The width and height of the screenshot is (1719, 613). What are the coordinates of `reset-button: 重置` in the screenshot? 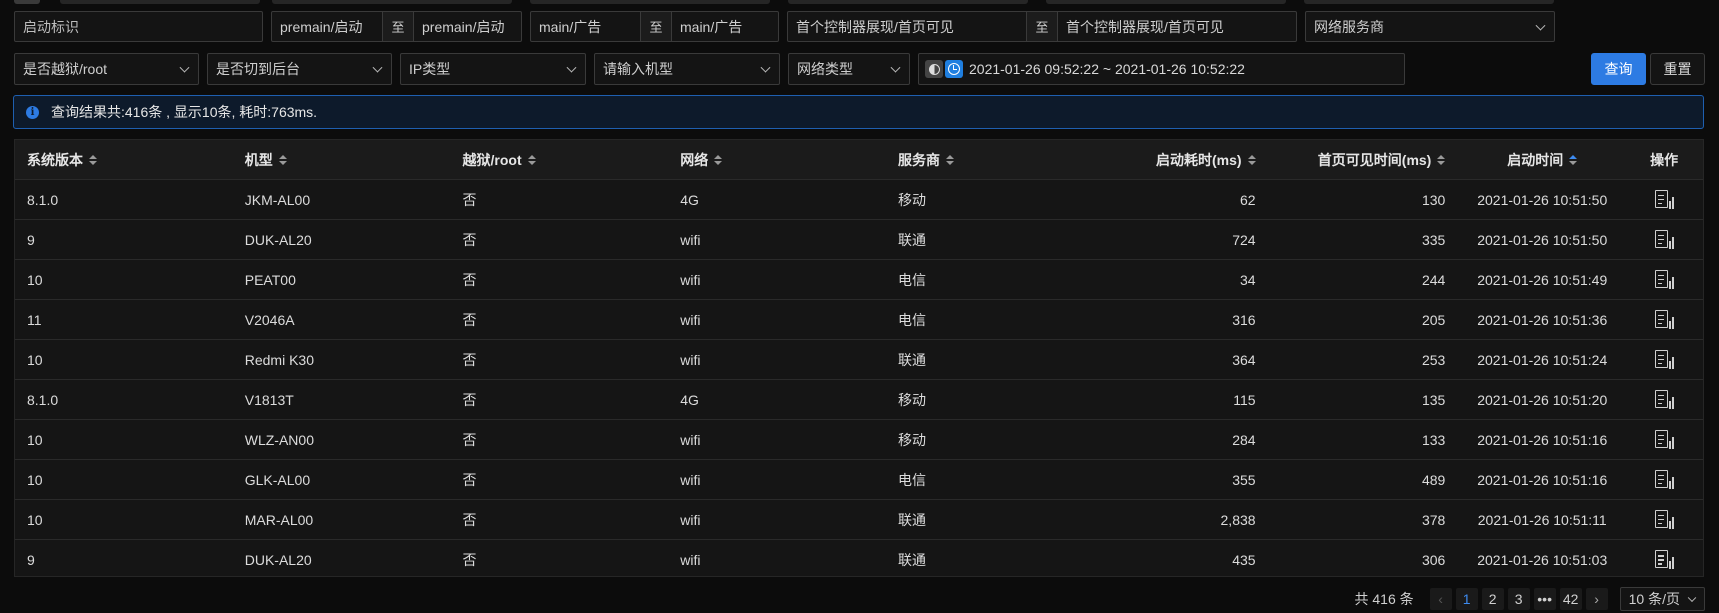 It's located at (1677, 69).